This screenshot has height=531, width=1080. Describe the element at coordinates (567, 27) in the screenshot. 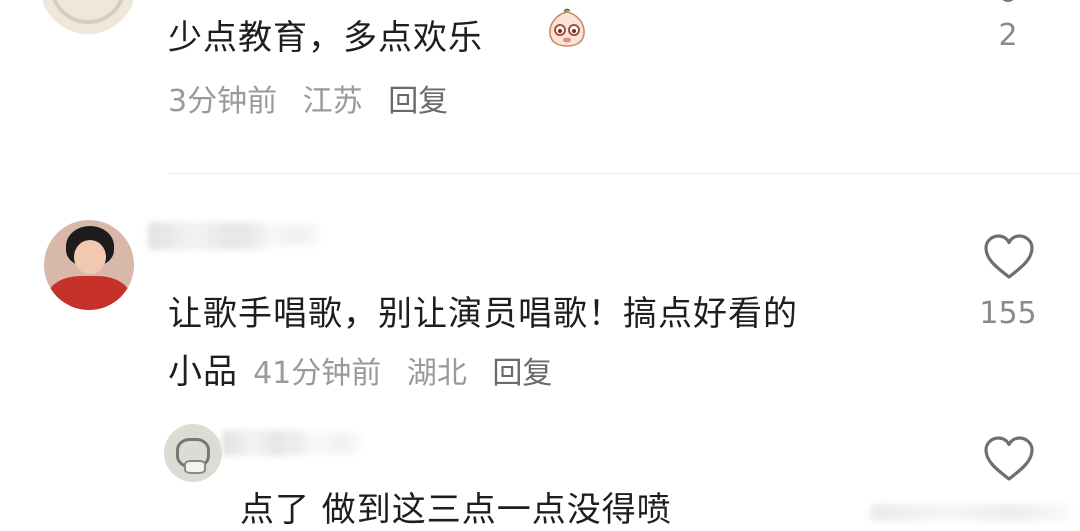

I see `peach-face-emoji-icon` at that location.